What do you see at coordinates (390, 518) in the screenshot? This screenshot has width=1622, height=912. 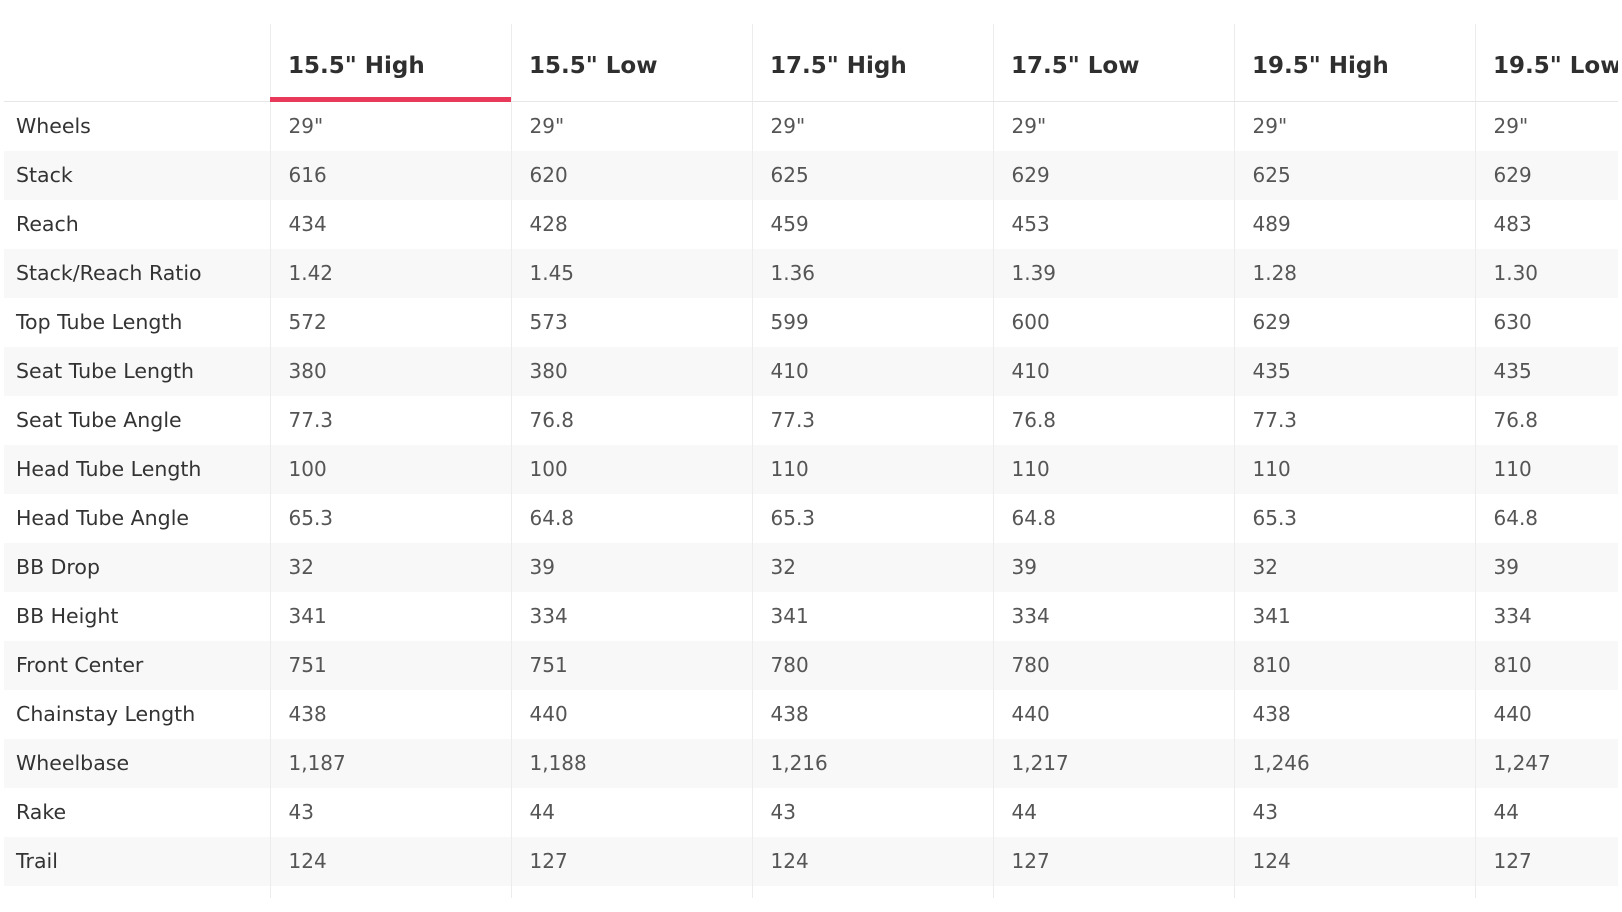 I see `table-cell: 65.3` at bounding box center [390, 518].